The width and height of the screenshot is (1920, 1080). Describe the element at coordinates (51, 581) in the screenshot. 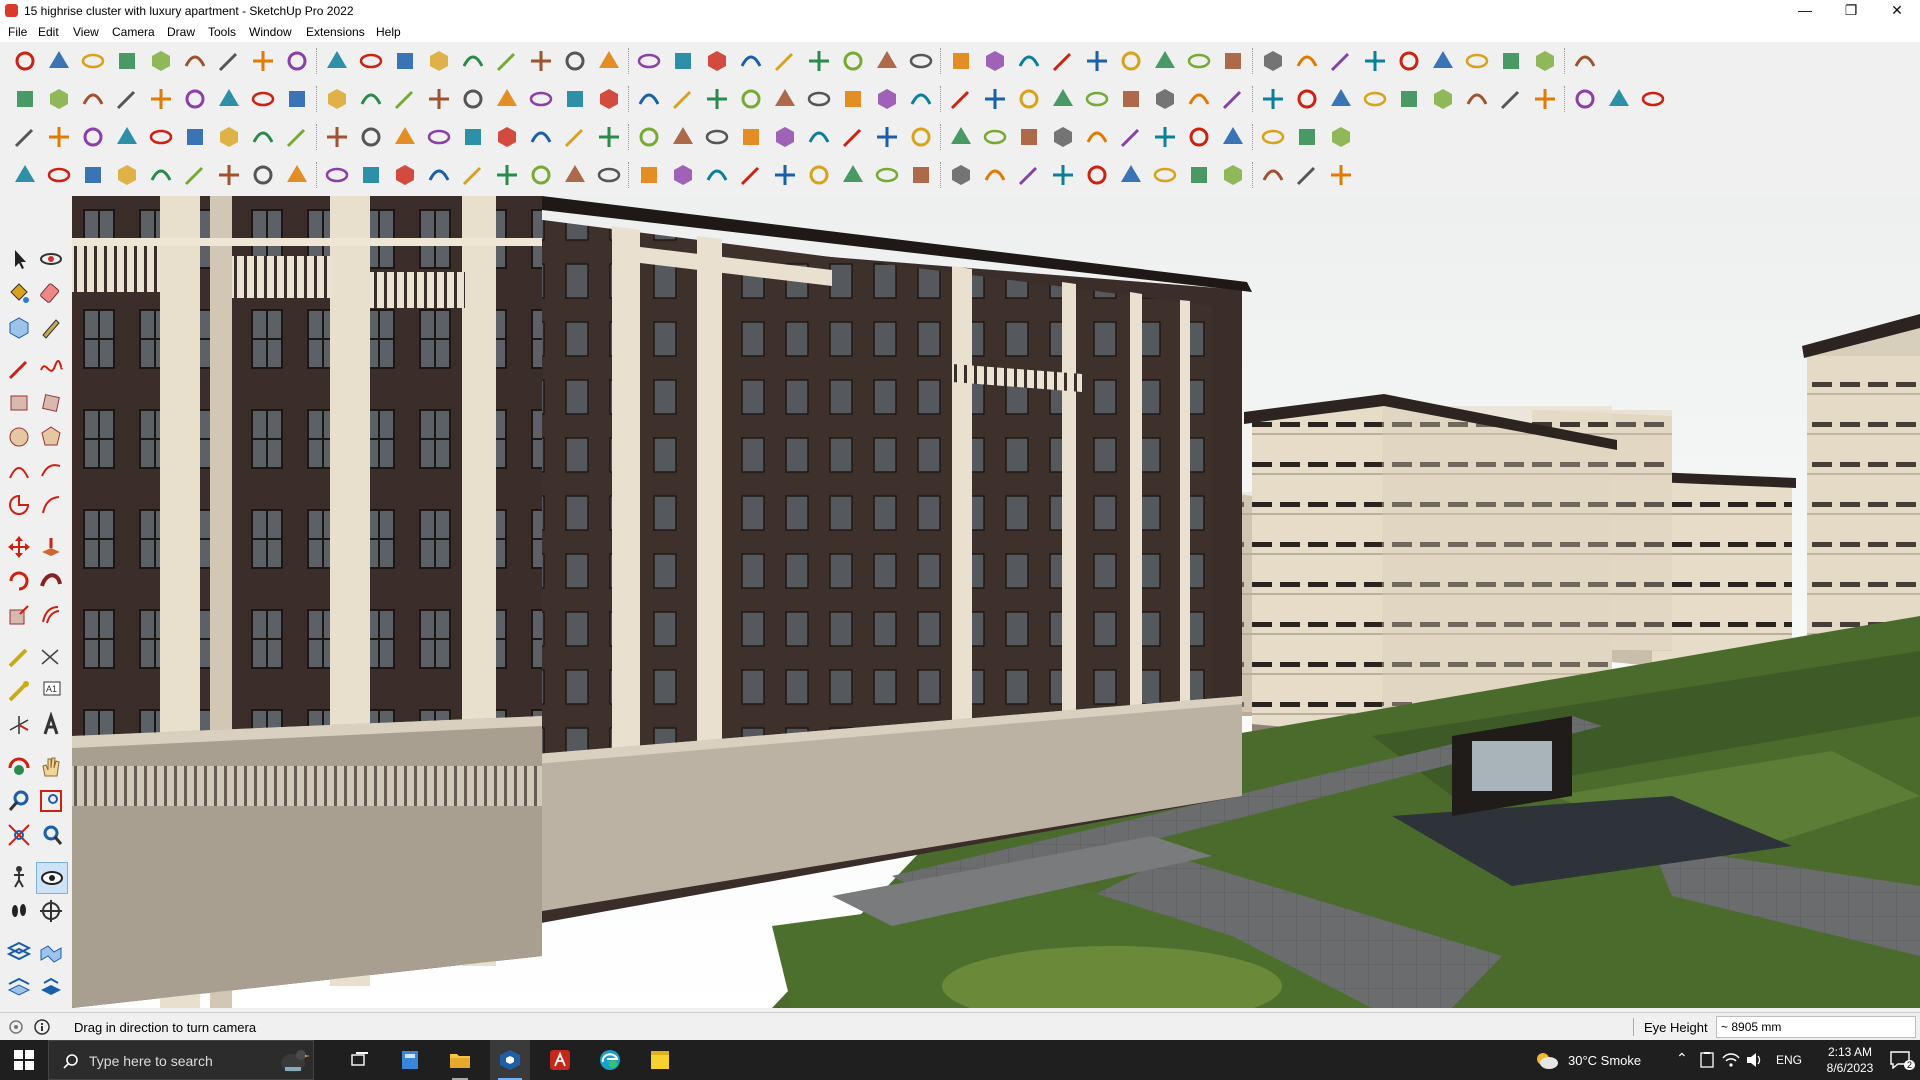

I see `follow-me-button` at that location.